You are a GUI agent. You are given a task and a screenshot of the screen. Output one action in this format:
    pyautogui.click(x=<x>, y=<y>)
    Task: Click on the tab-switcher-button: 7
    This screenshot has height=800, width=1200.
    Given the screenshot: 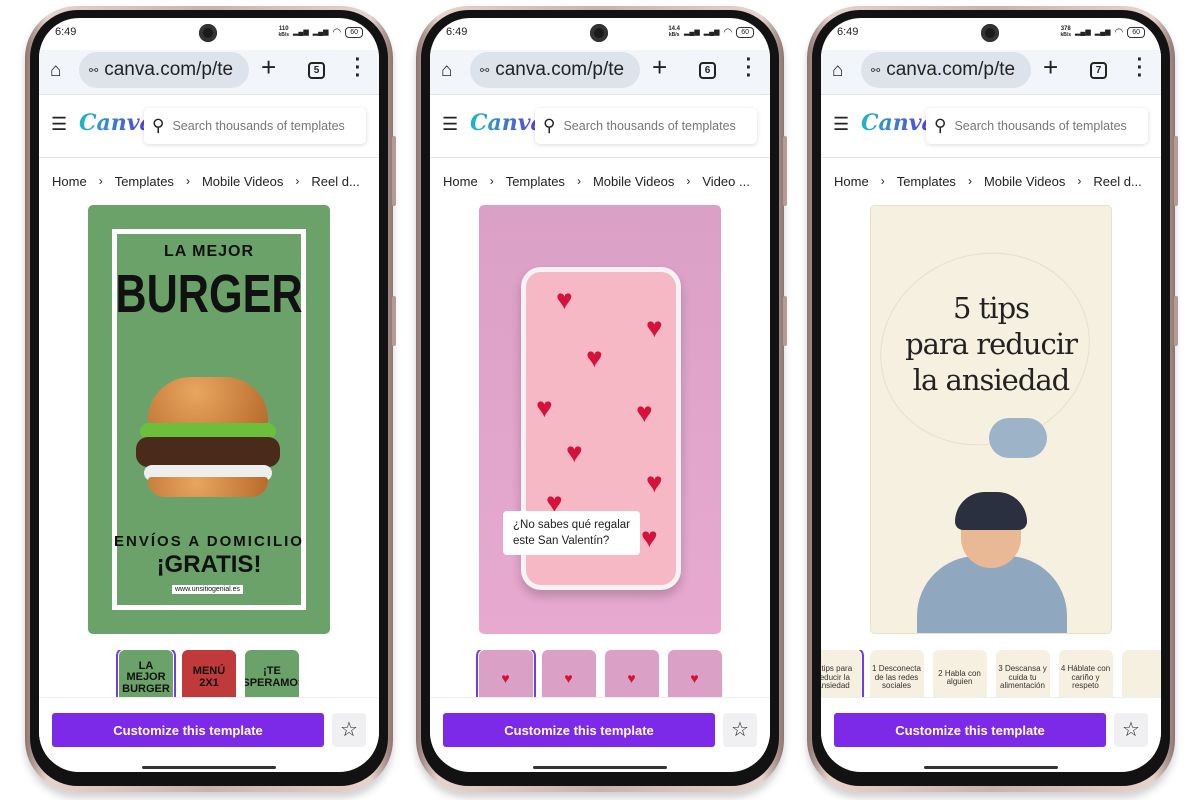 What is the action you would take?
    pyautogui.click(x=1098, y=70)
    